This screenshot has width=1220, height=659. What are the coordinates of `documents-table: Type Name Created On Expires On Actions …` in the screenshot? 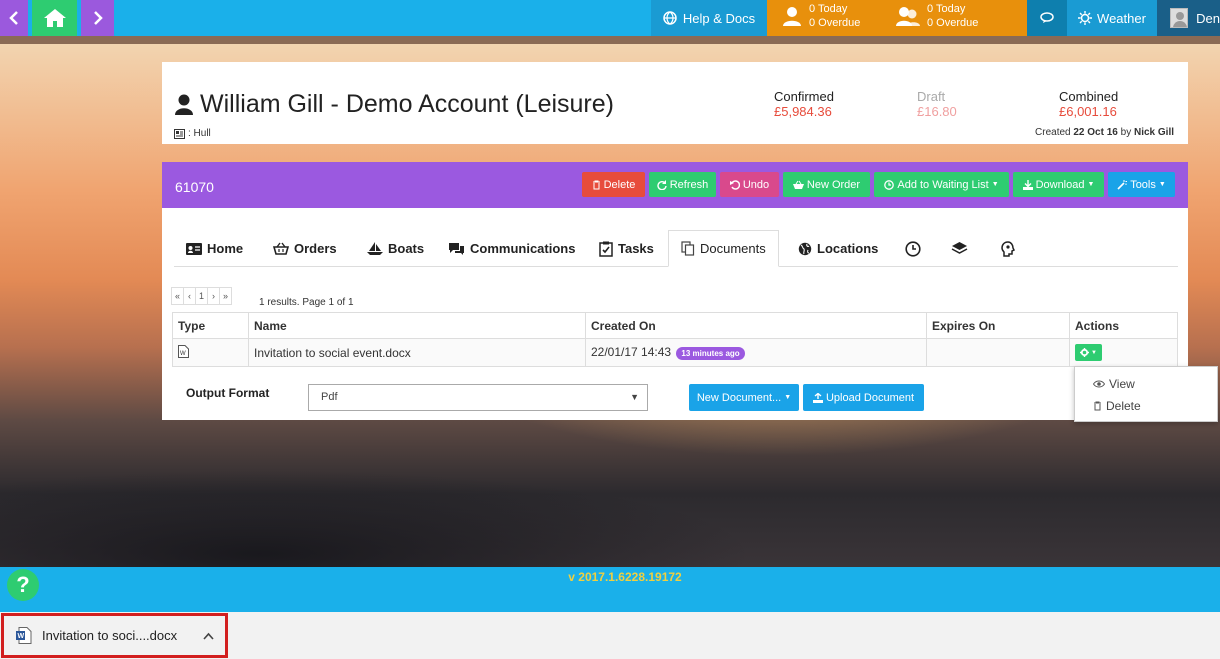 It's located at (675, 339).